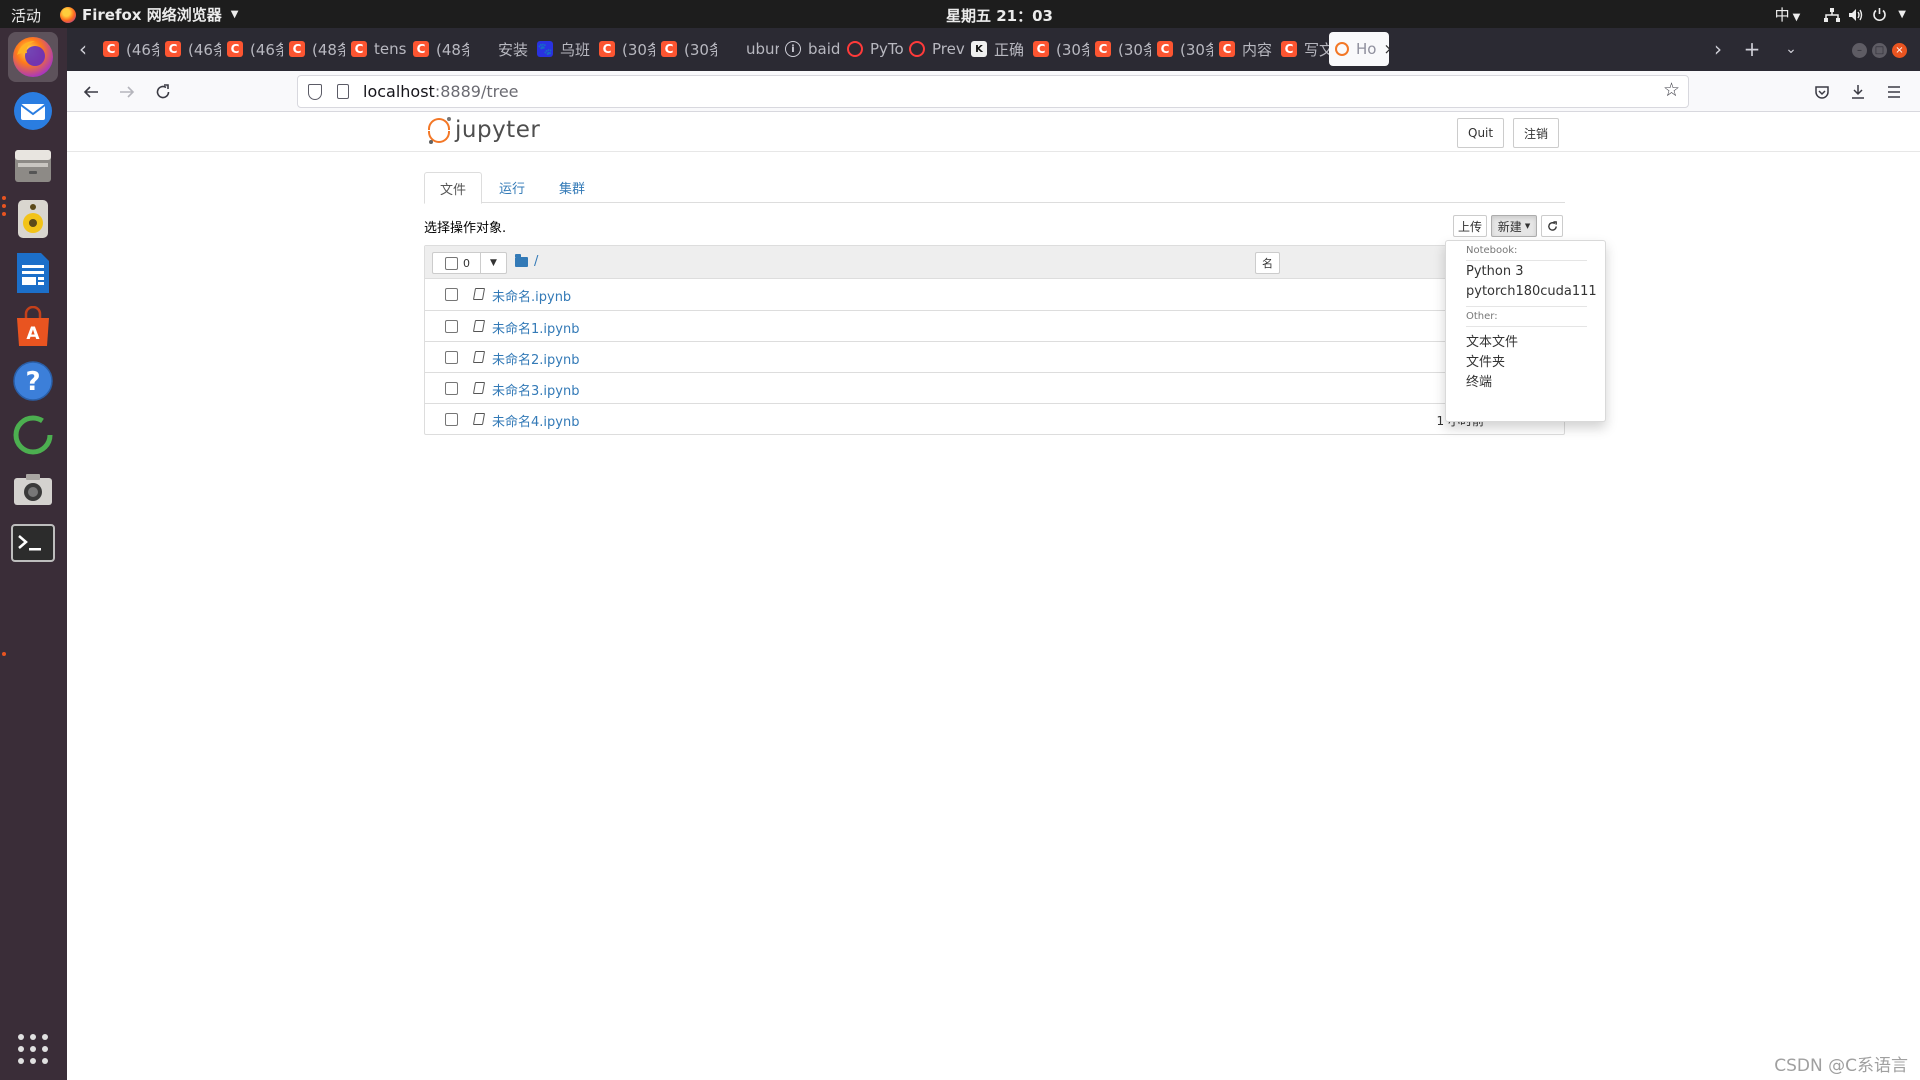 The image size is (1920, 1080). What do you see at coordinates (451, 263) in the screenshot?
I see `select-all-checkbox` at bounding box center [451, 263].